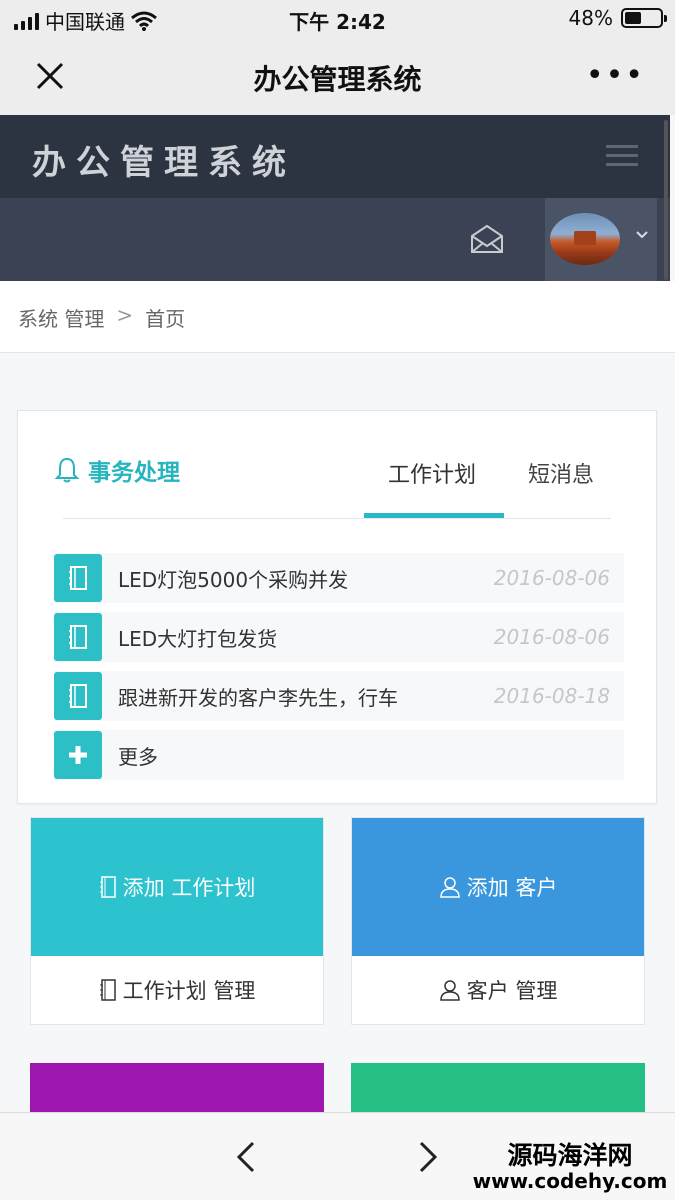 The image size is (675, 1200). I want to click on list-item: LED灯泡5000个采购并发 2016-08-06, so click(339, 578).